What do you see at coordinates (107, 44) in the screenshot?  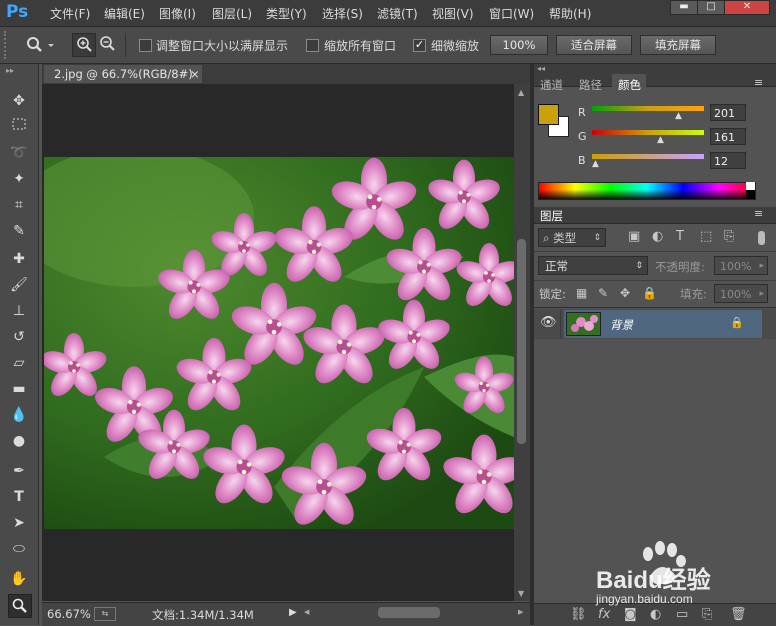 I see `zoom-out-icon` at bounding box center [107, 44].